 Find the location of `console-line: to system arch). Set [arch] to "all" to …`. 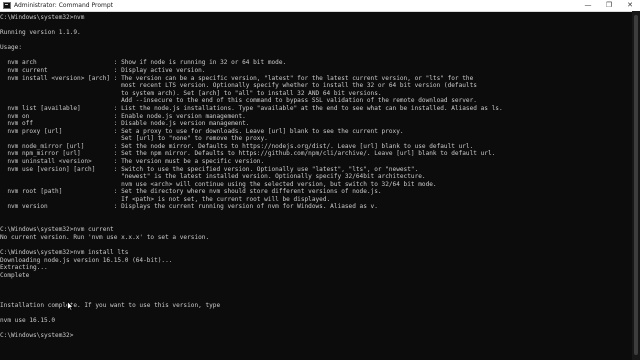

console-line: to system arch). Set [arch] to "all" to … is located at coordinates (191, 93).